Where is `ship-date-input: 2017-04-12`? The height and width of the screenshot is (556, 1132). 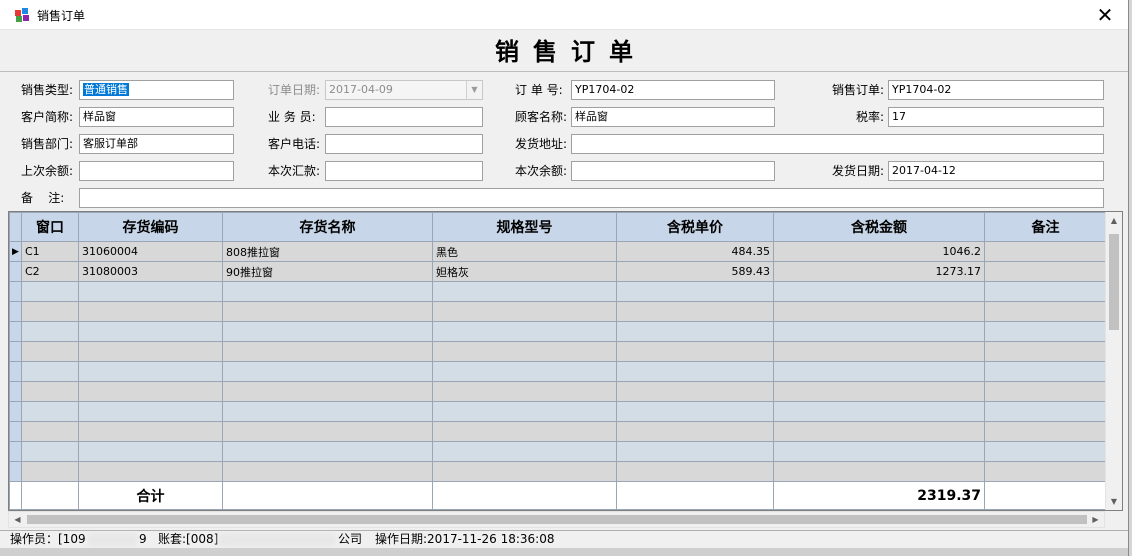
ship-date-input: 2017-04-12 is located at coordinates (996, 171).